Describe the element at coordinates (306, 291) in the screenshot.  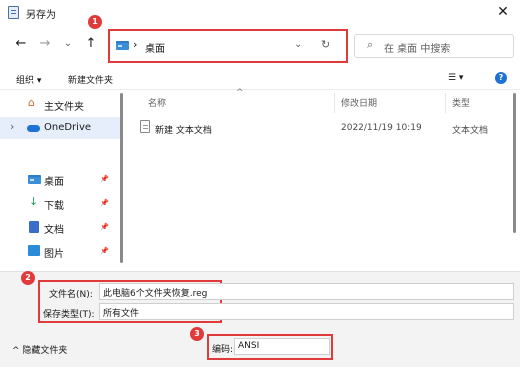
I see `filename-input: 此电脑6个文件夹恢复.reg` at that location.